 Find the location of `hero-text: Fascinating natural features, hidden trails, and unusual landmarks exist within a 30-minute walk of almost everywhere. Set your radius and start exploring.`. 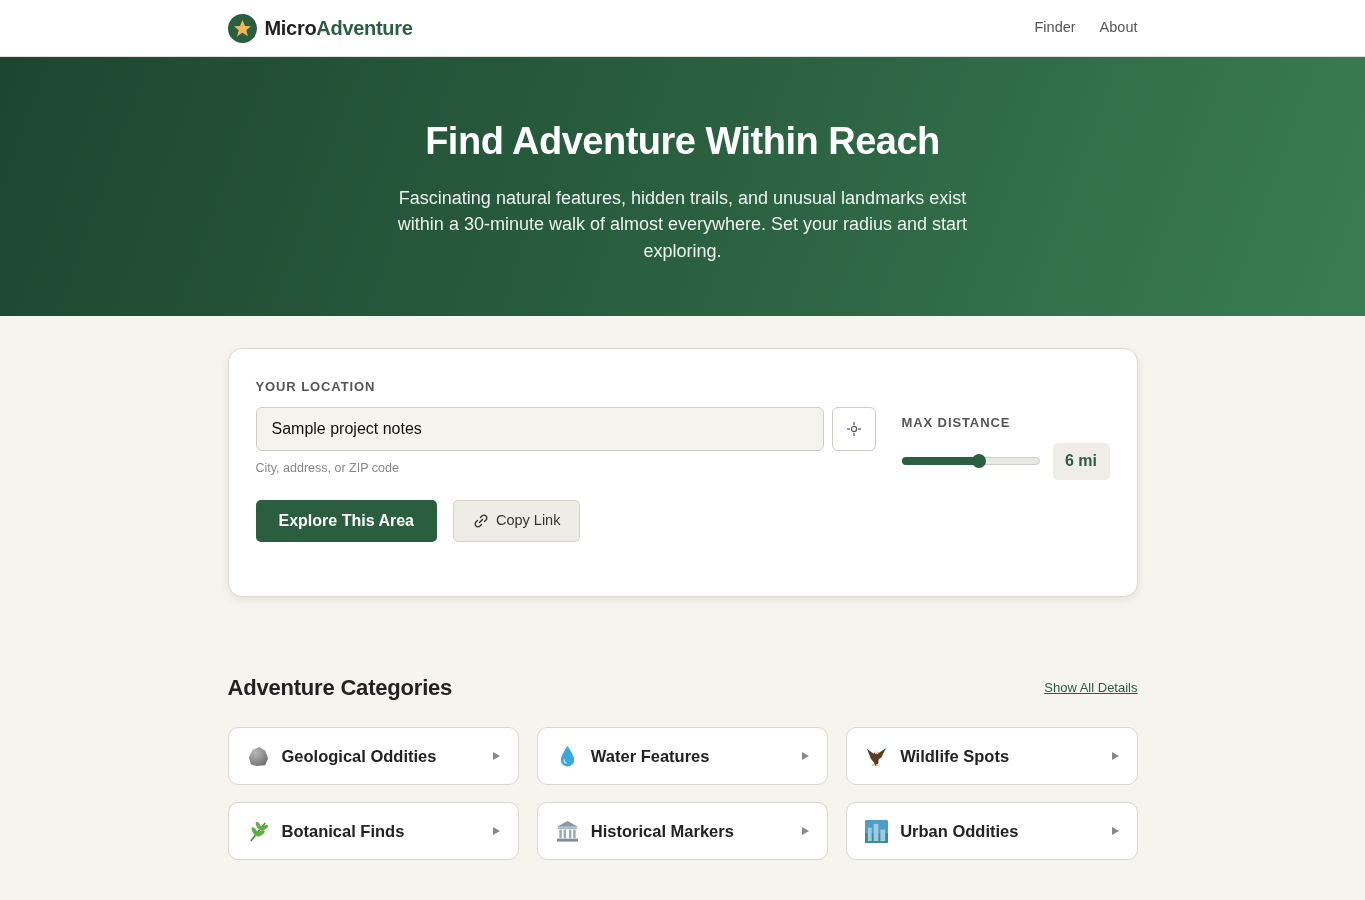

hero-text: Fascinating natural features, hidden trails, and unusual landmarks exist within a 30-minute walk of almost everywhere. Set your radius and start exploring. is located at coordinates (682, 224).